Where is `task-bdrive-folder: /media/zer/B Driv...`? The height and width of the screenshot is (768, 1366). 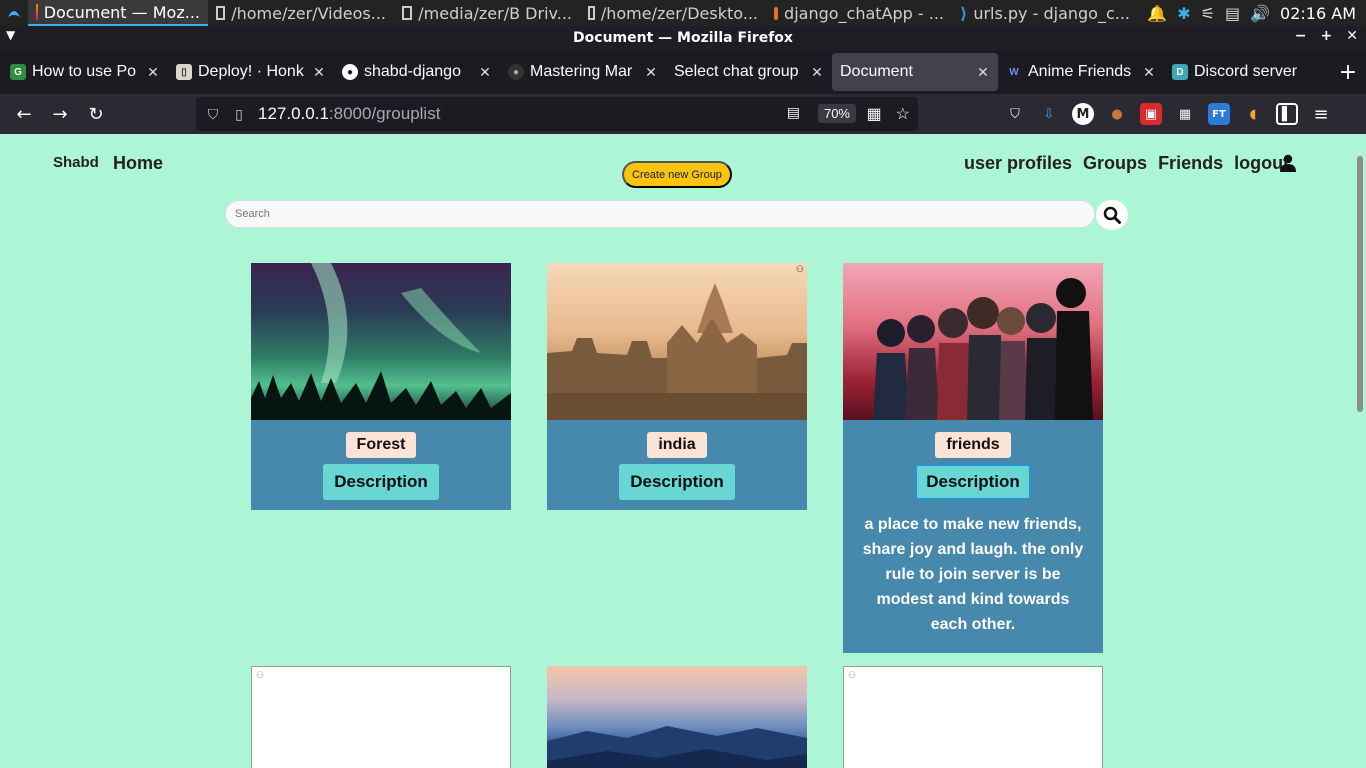
task-bdrive-folder: /media/zer/B Driv... is located at coordinates (487, 13).